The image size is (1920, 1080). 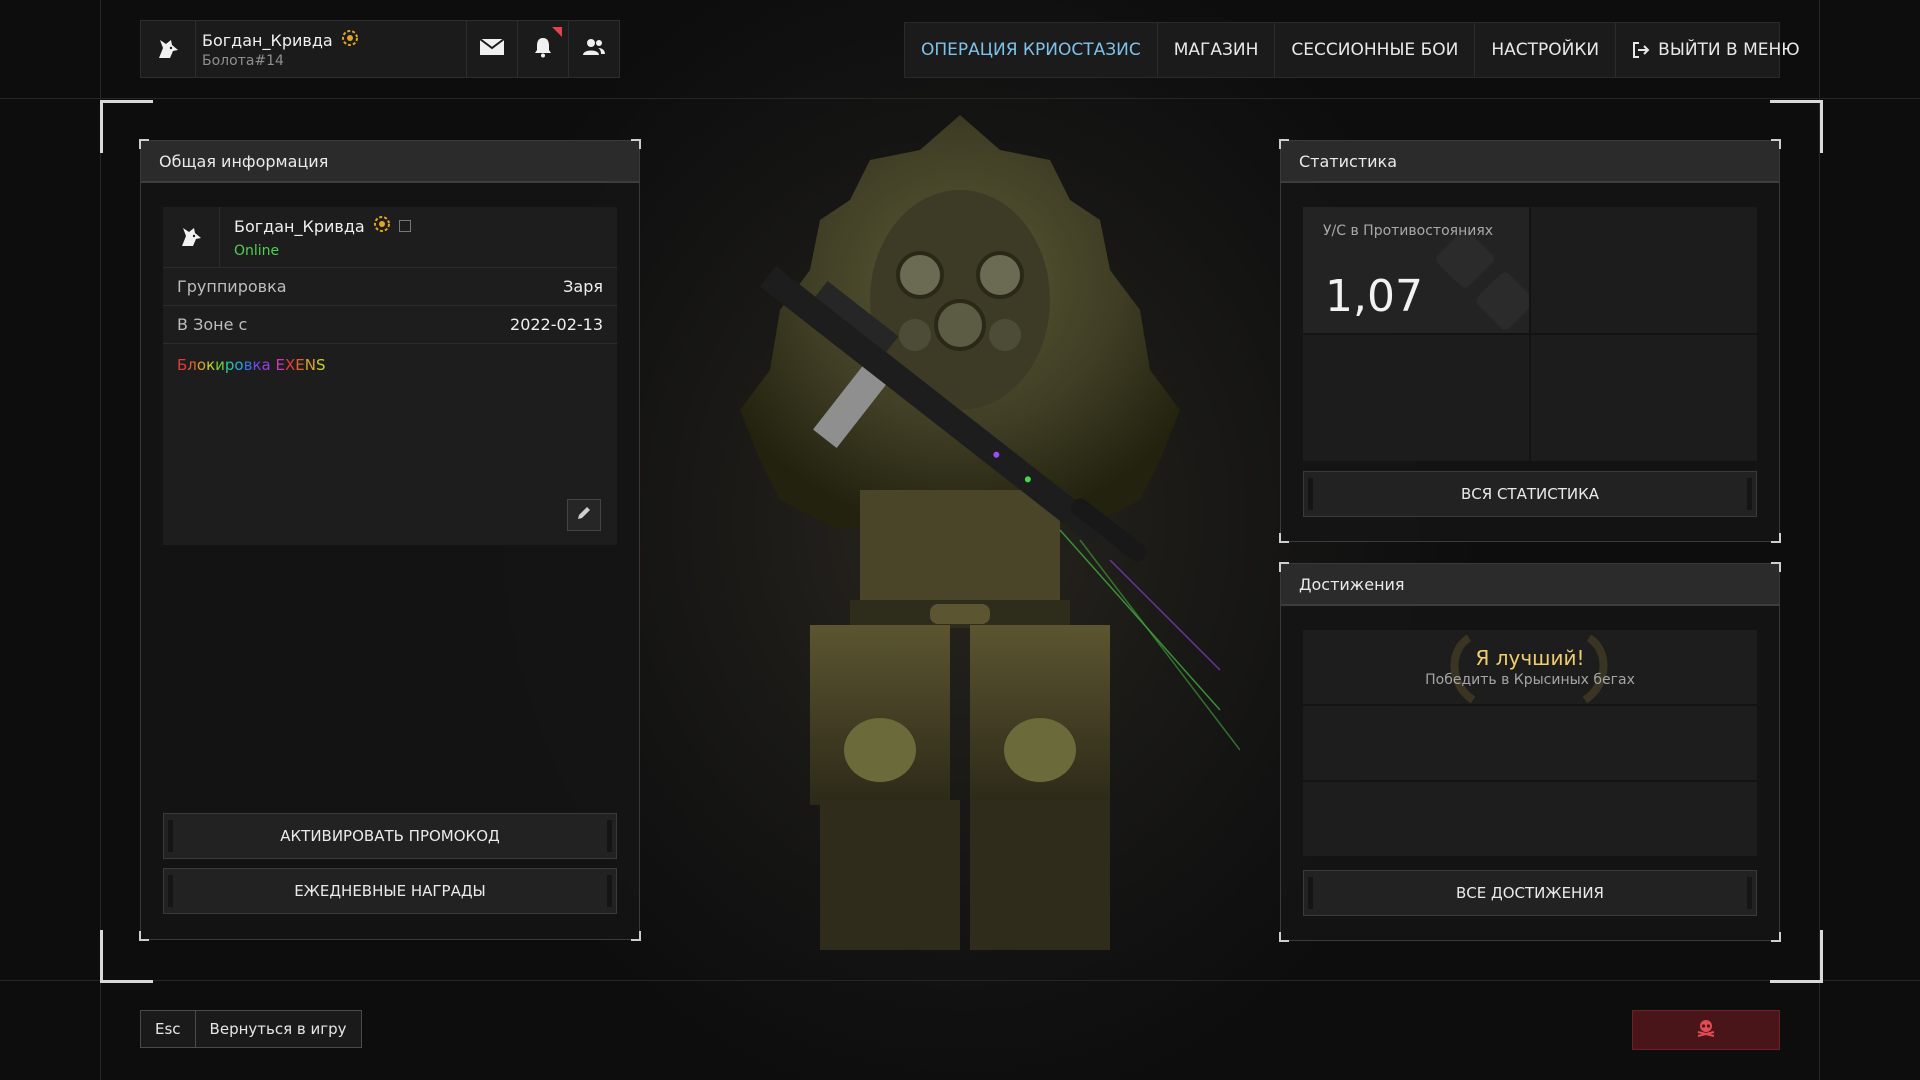 I want to click on daily-rewards-button: ЕЖЕДНЕВНЫЕ НАГРАДЫ, so click(x=390, y=891).